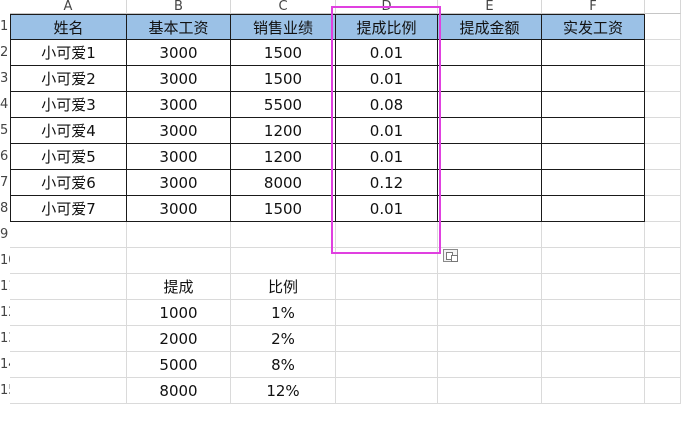 This screenshot has height=431, width=681. I want to click on row-header-8: 8, so click(5, 209).